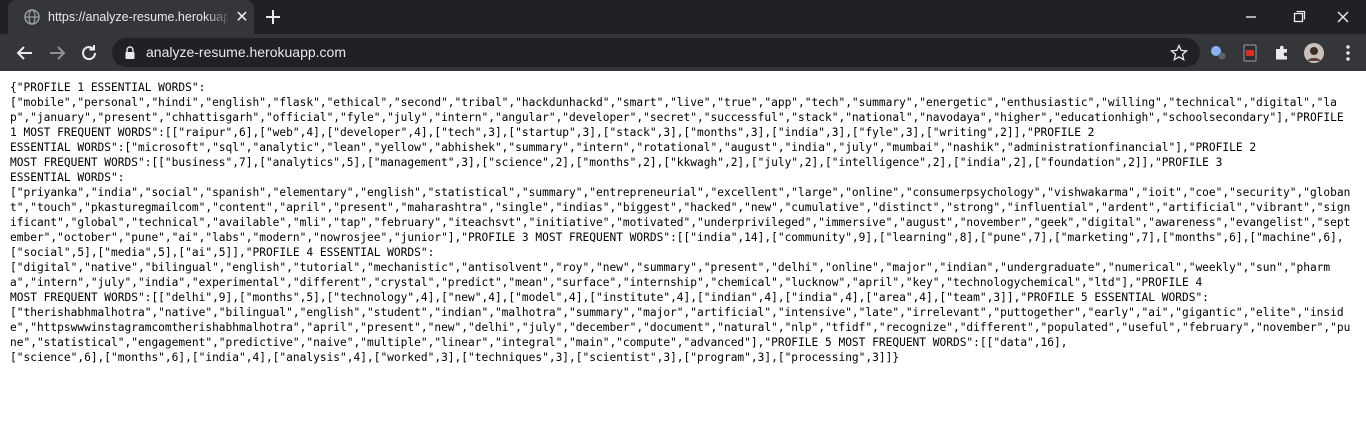 The height and width of the screenshot is (446, 1366). I want to click on address-bar: analyze-resume.herokuapp.com, so click(656, 52).